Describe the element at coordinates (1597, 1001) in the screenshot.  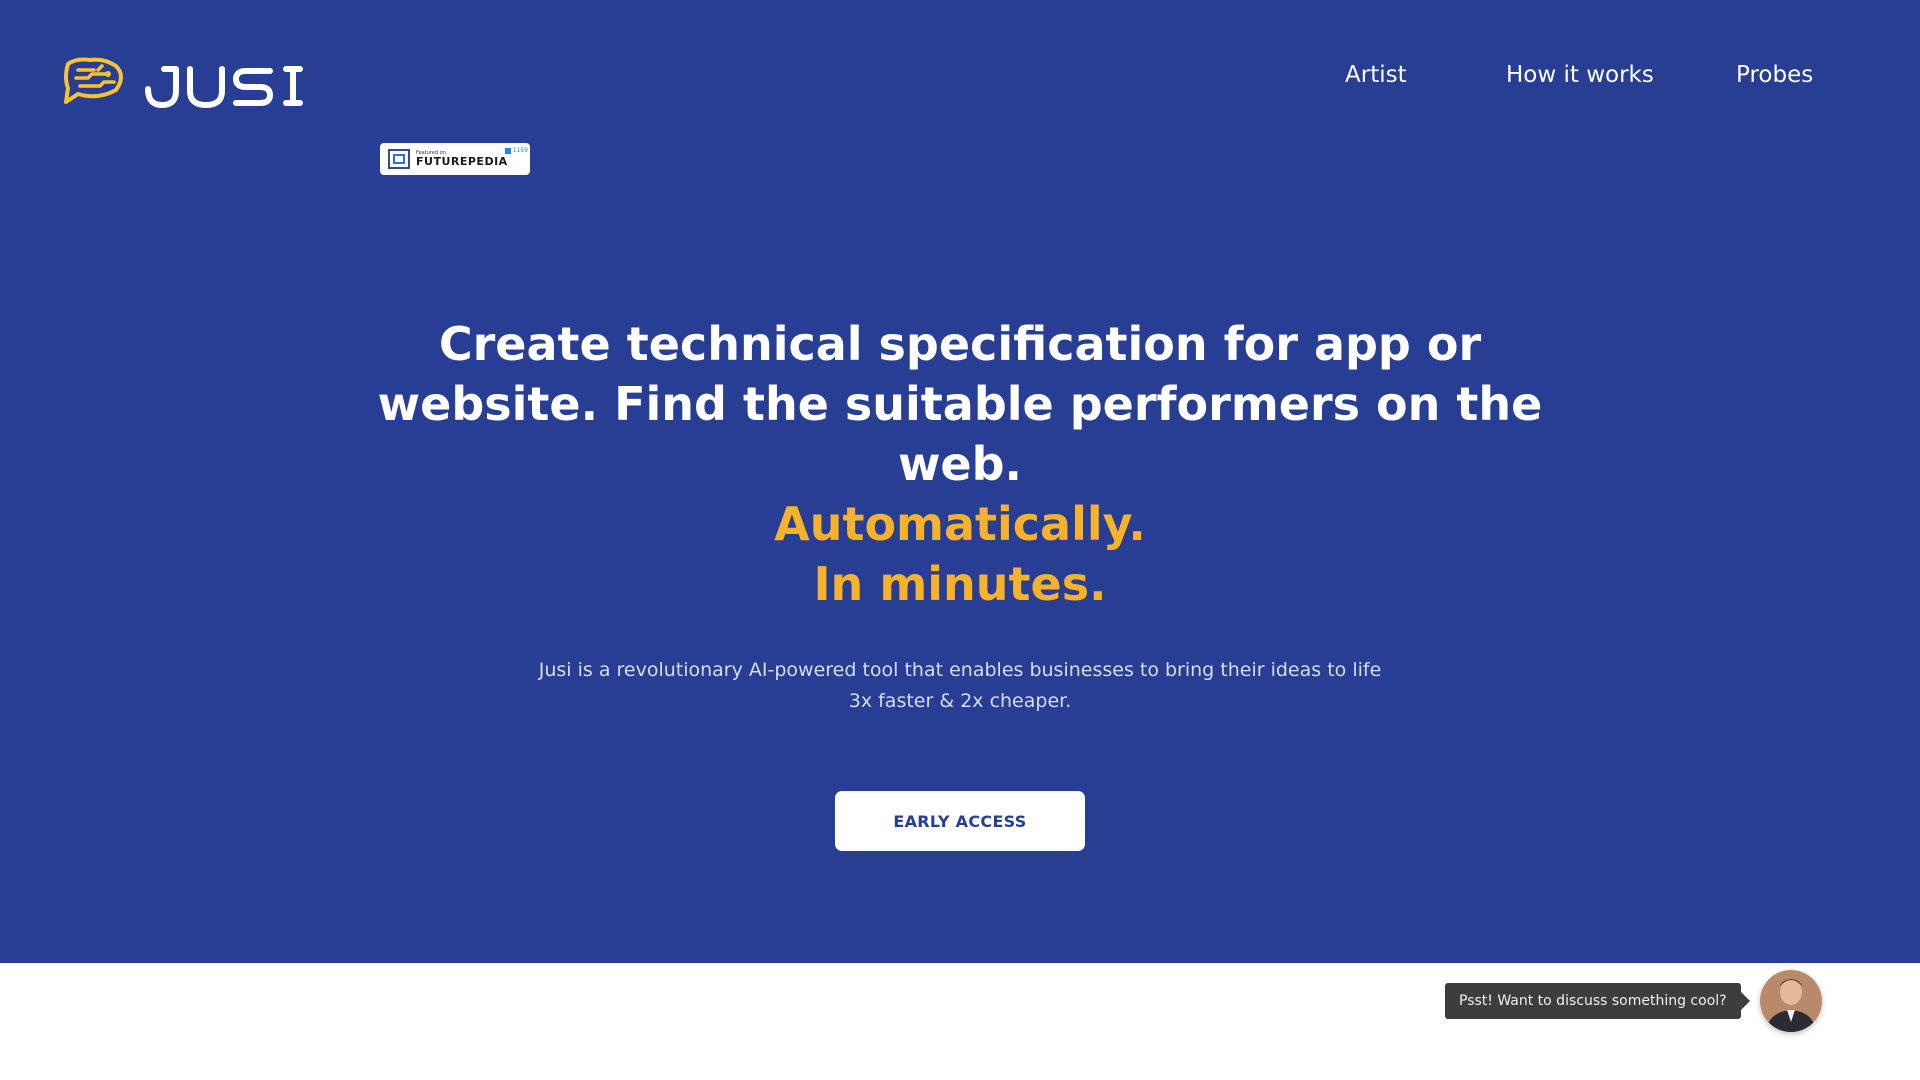
I see `chat-message: Psst! Want to discuss something cool?` at that location.